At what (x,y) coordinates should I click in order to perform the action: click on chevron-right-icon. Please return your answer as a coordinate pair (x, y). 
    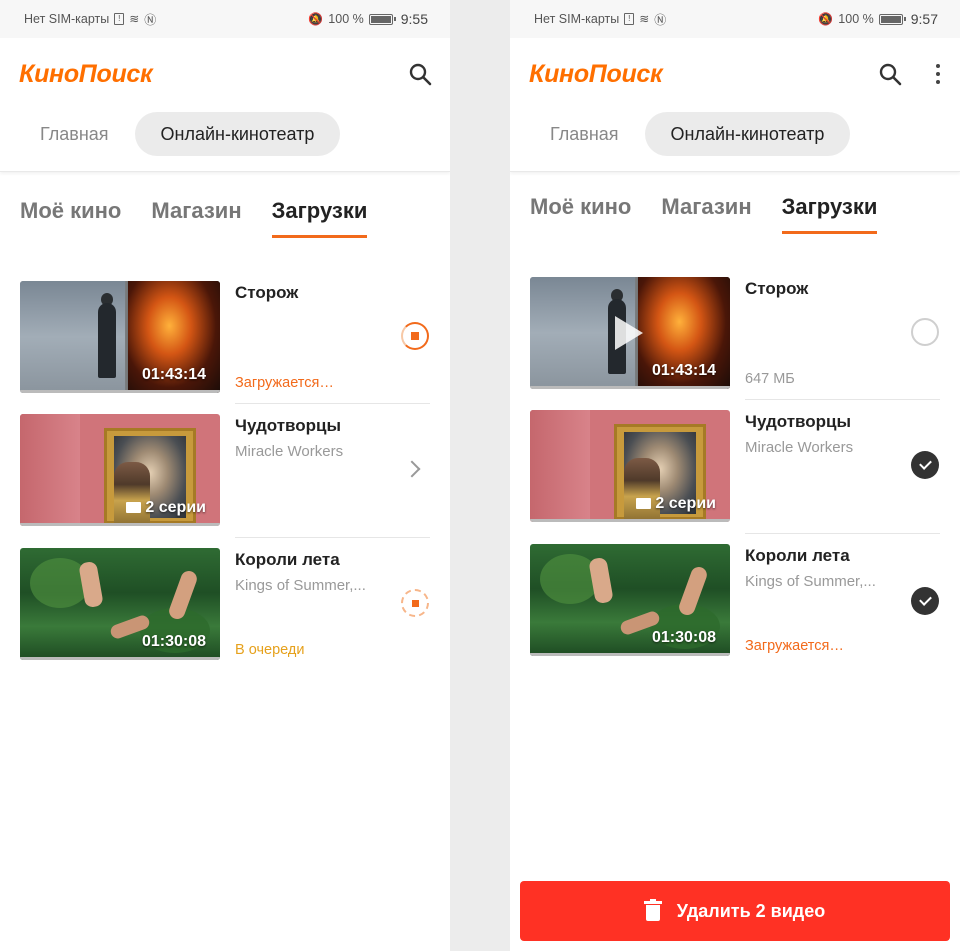
    Looking at the image, I should click on (412, 469).